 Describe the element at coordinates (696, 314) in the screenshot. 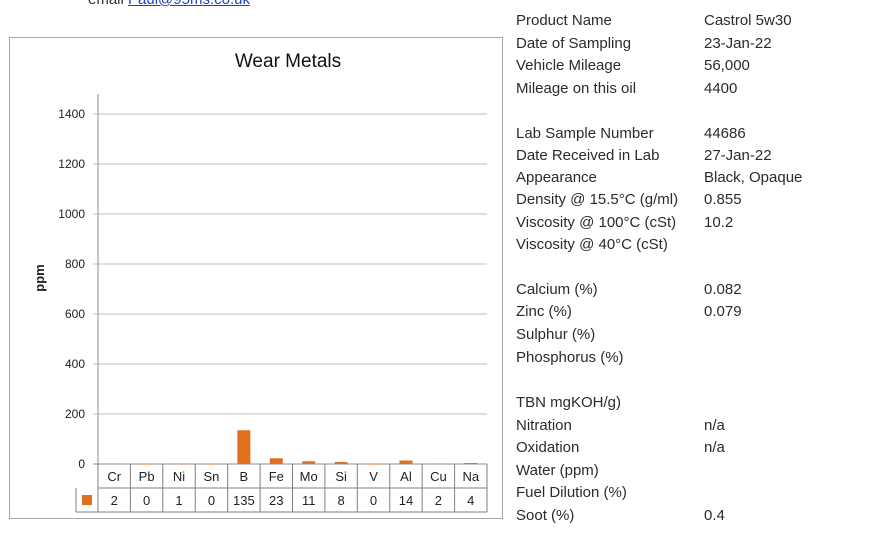

I see `report-row: Zinc (%) 0.079` at that location.